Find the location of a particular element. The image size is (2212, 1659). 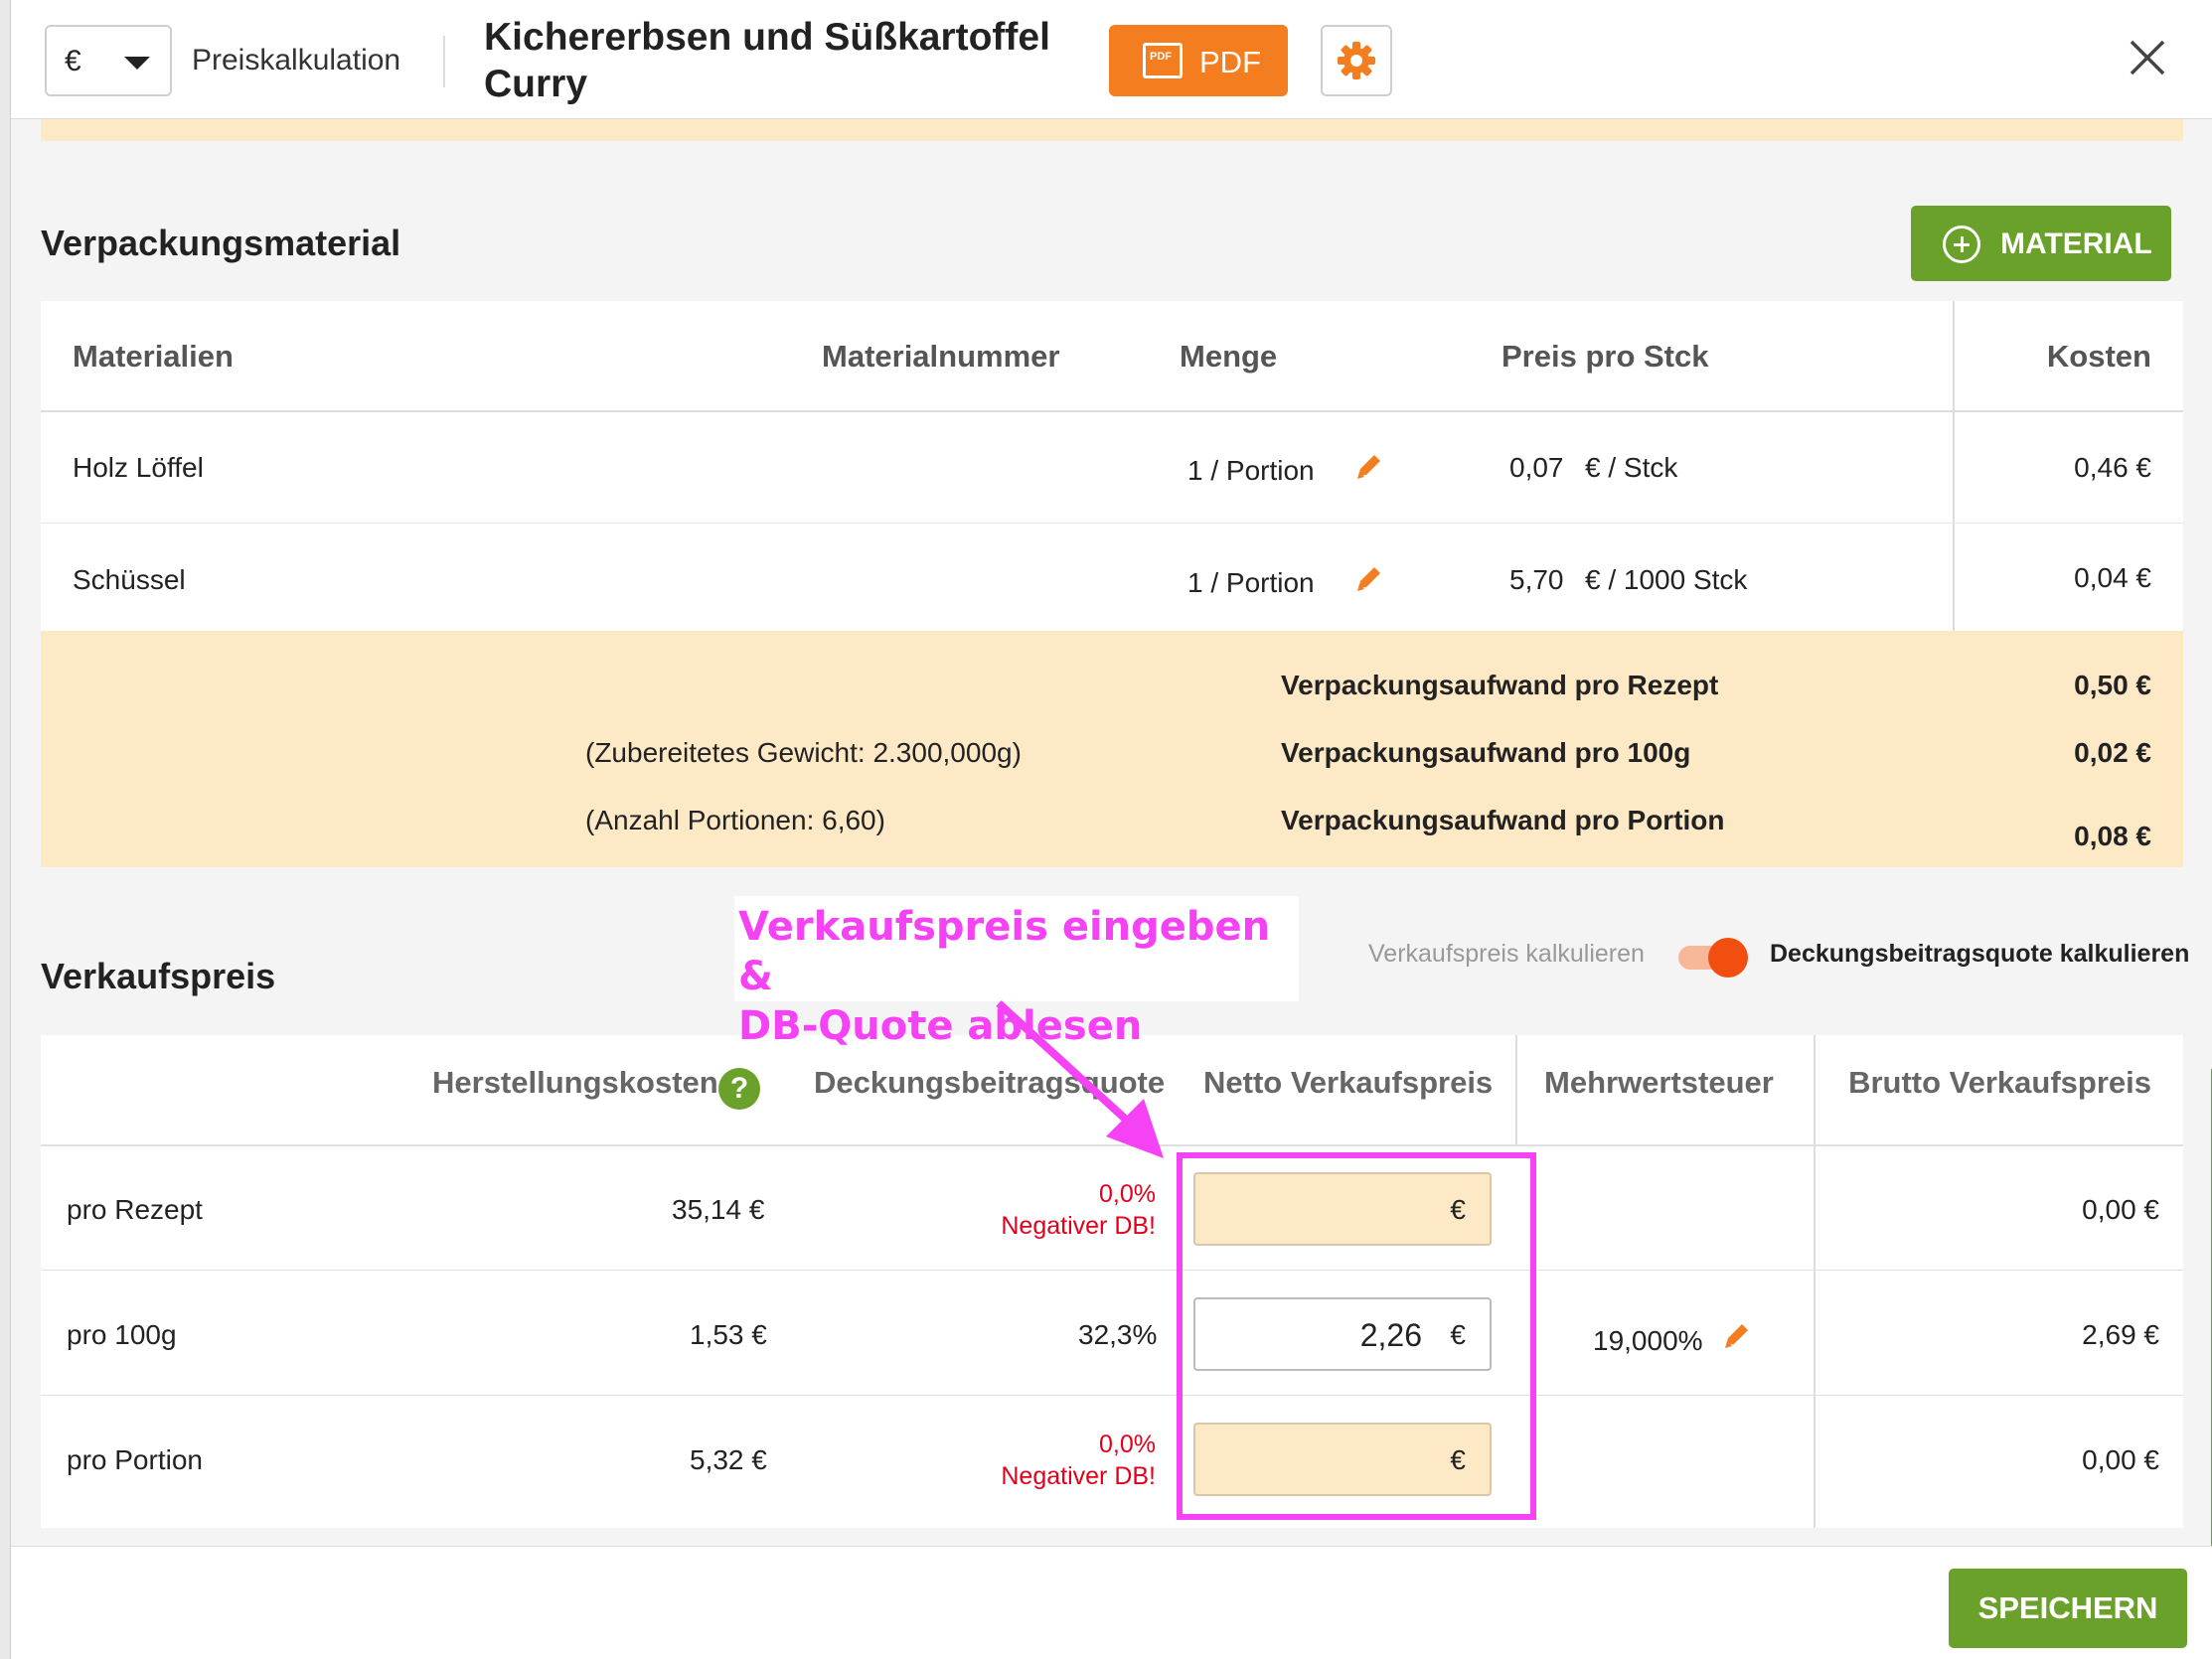

total-label: Verpackungsaufwand pro Rezept is located at coordinates (1500, 685).